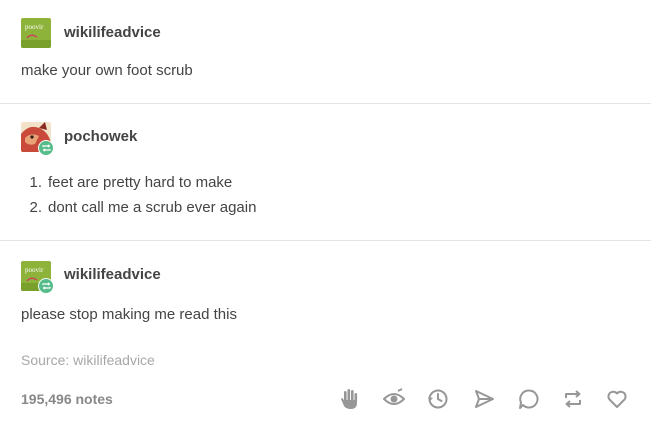  I want to click on list-item-text: dont call me a scrub ever again, so click(152, 207).